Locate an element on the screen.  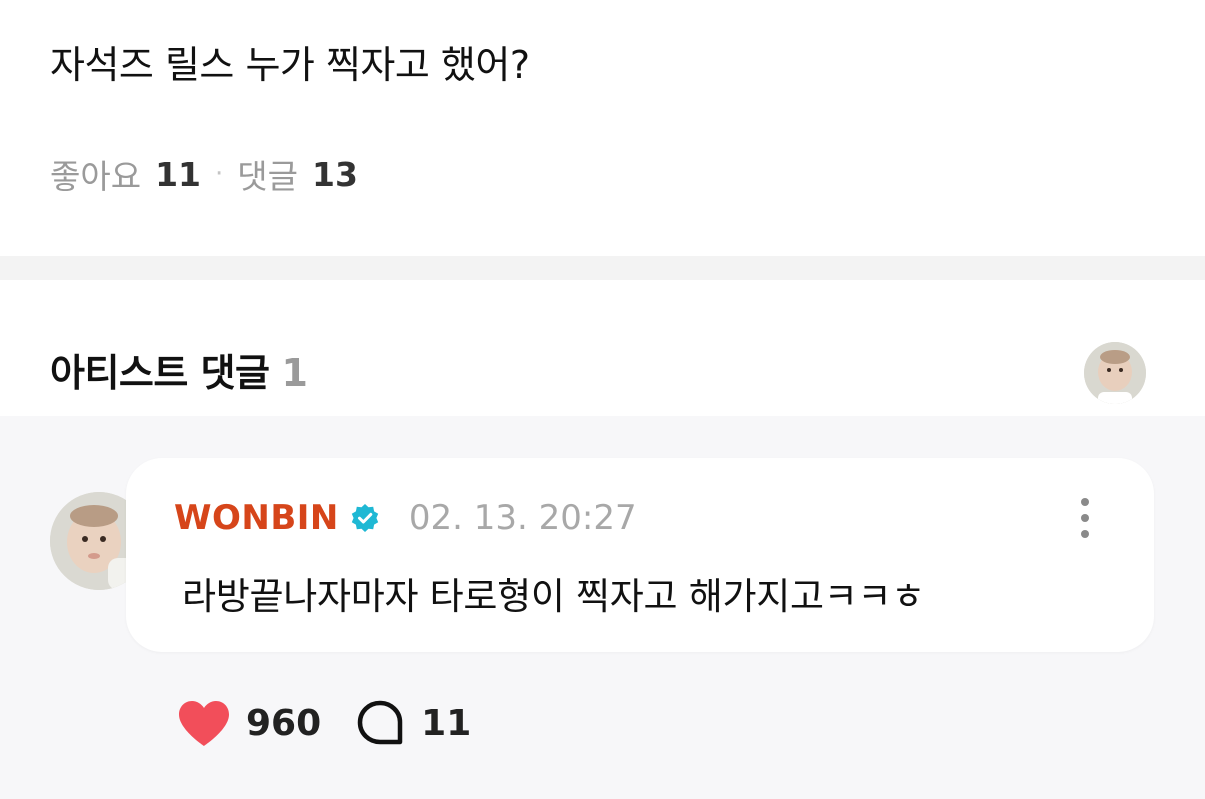
comment-meta: WONBIN 02. 13. 20:27 is located at coordinates (405, 518).